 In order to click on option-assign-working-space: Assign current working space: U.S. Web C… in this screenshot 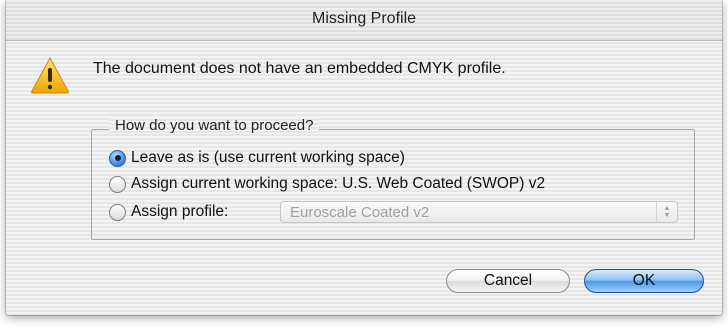, I will do `click(327, 184)`.